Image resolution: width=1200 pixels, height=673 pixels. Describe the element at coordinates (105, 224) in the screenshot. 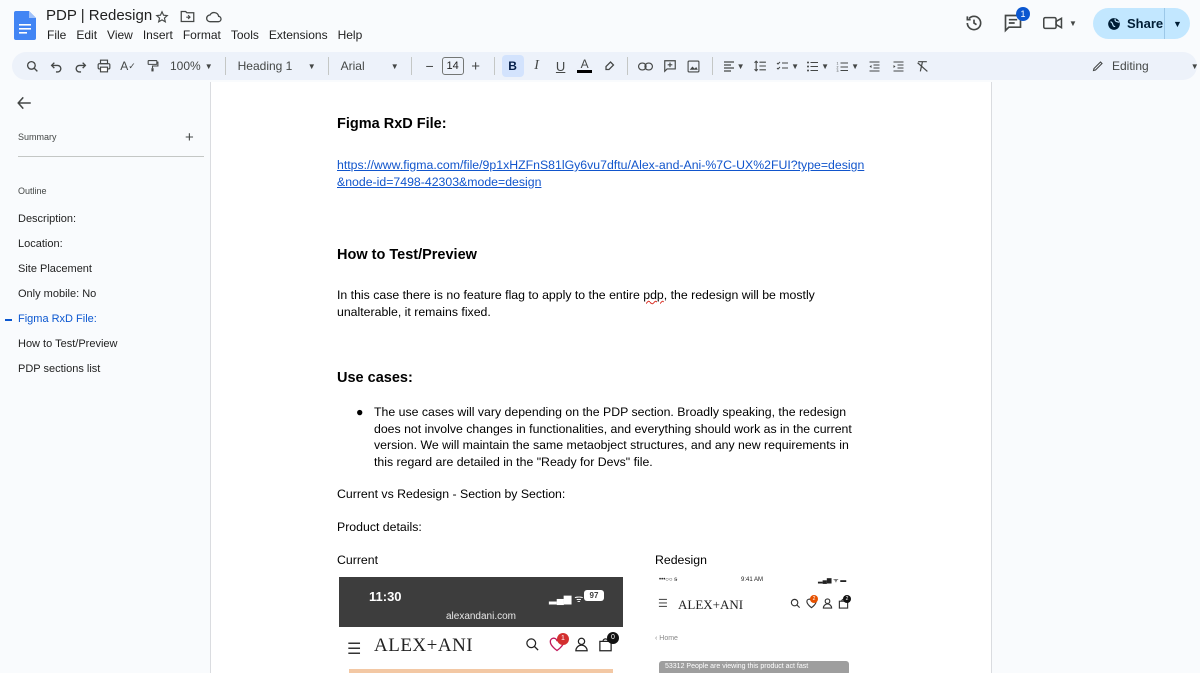

I see `outline-item-description: Description:` at that location.